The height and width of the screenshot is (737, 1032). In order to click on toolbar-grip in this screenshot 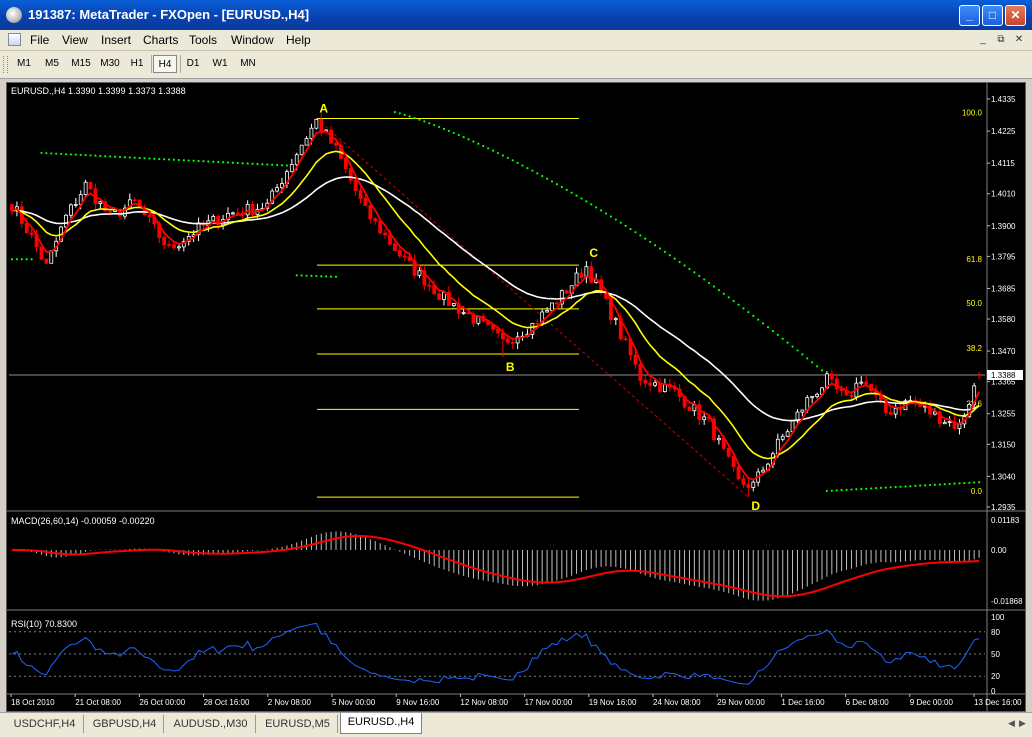, I will do `click(5, 64)`.